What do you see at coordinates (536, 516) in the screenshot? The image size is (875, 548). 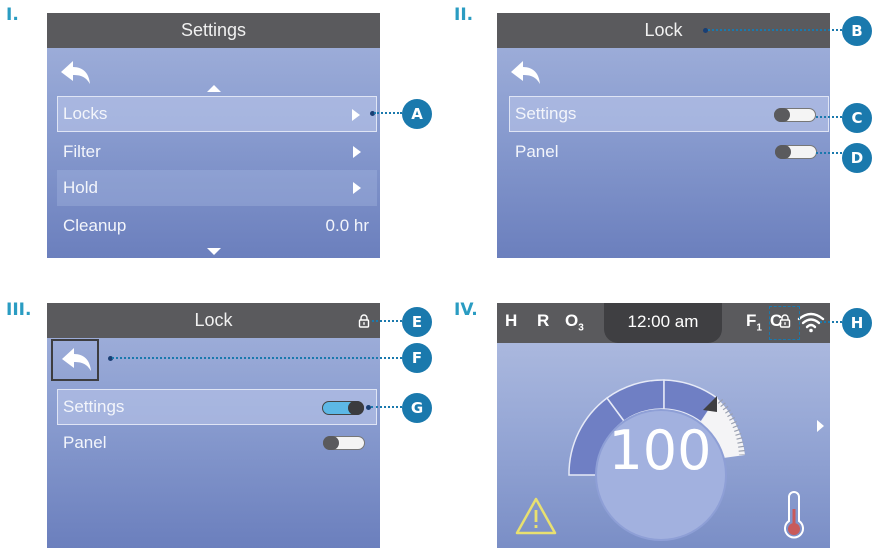 I see `warning-icon` at bounding box center [536, 516].